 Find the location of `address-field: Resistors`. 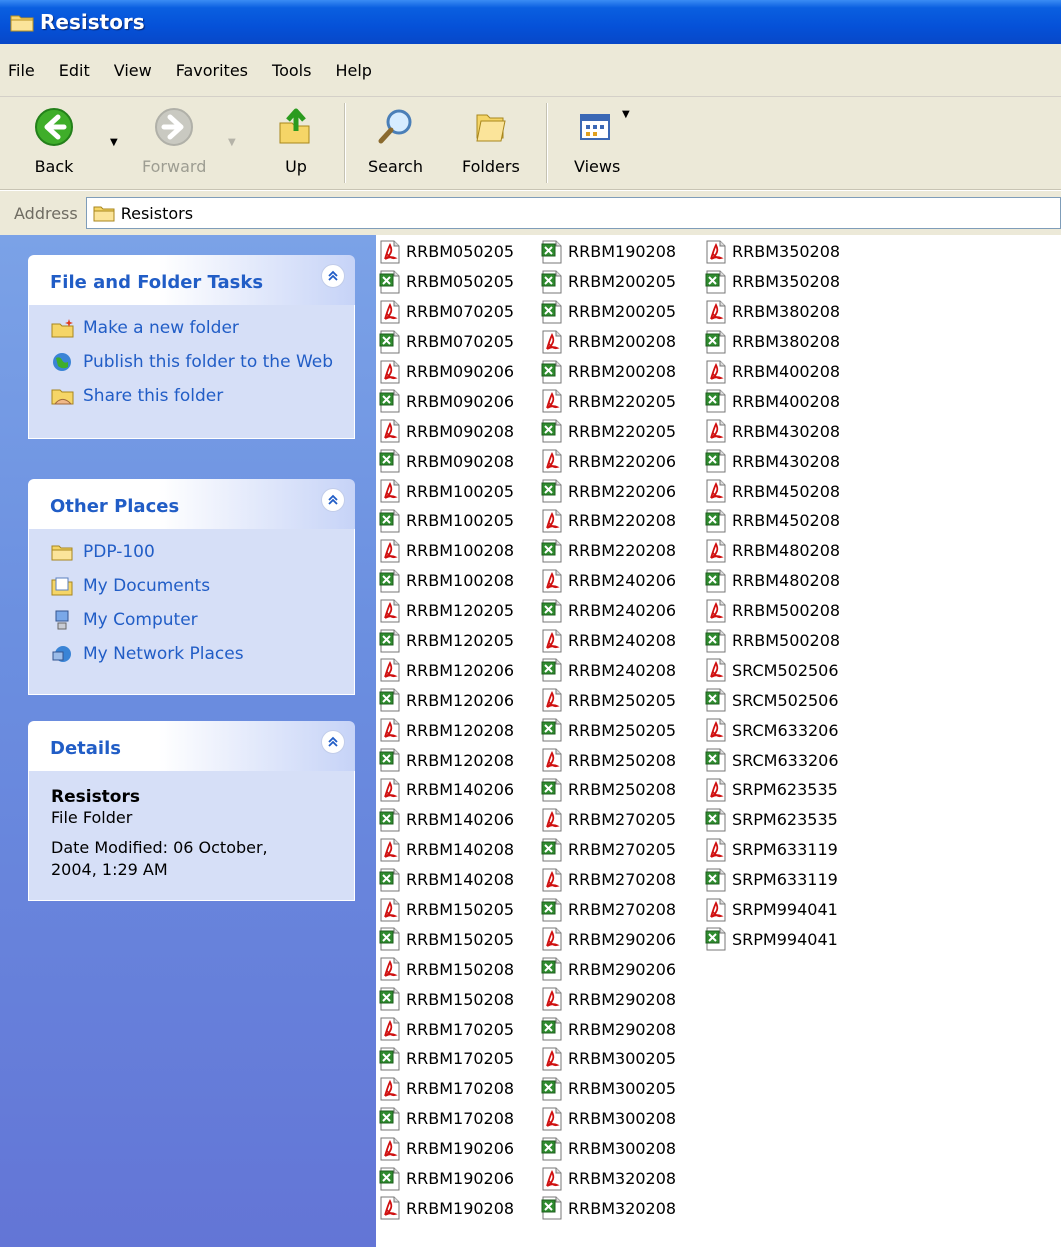

address-field: Resistors is located at coordinates (573, 213).